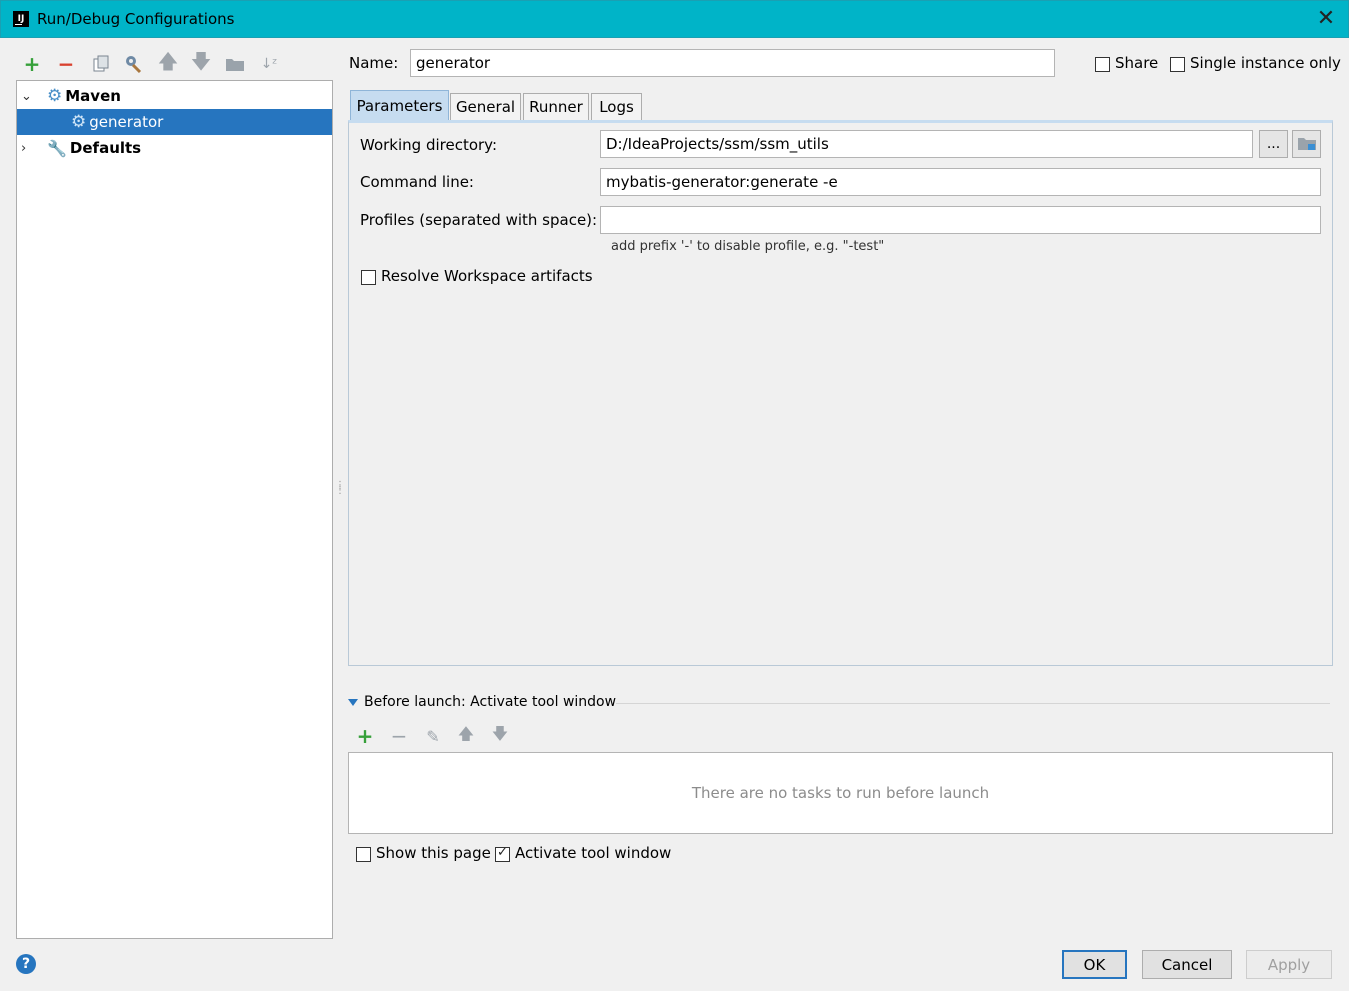  I want to click on tab-parameters: Parameters, so click(399, 105).